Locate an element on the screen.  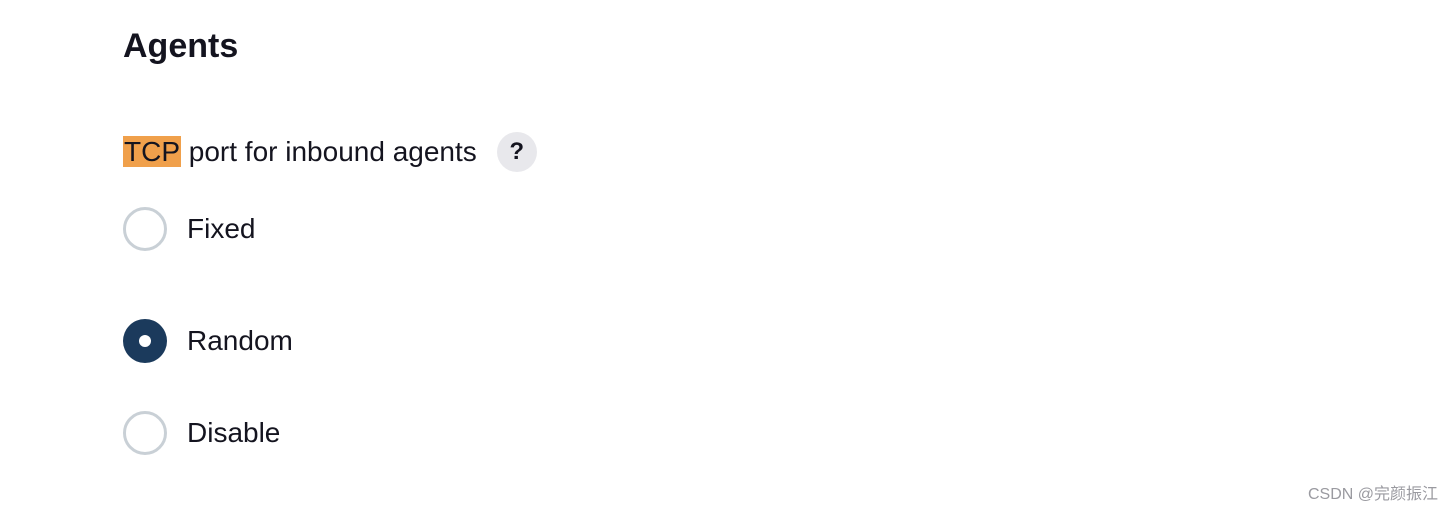
radio-option-fixed: Fixed is located at coordinates (189, 229).